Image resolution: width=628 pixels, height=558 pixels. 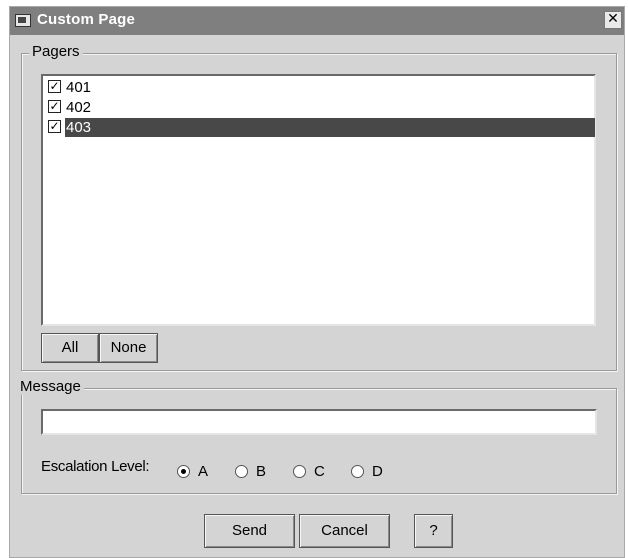 I want to click on radio-label: B, so click(x=261, y=471).